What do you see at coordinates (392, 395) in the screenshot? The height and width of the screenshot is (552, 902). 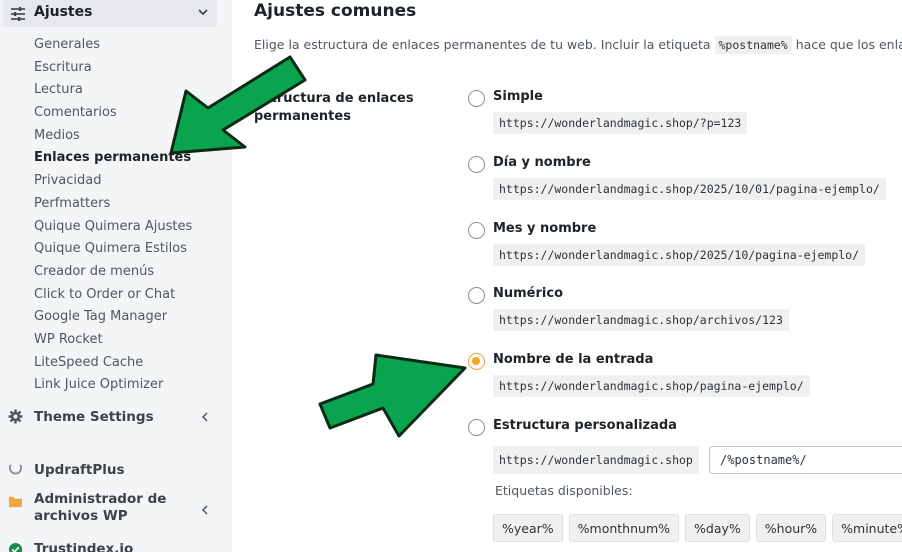 I see `arrow-pointing-selected-option-icon` at bounding box center [392, 395].